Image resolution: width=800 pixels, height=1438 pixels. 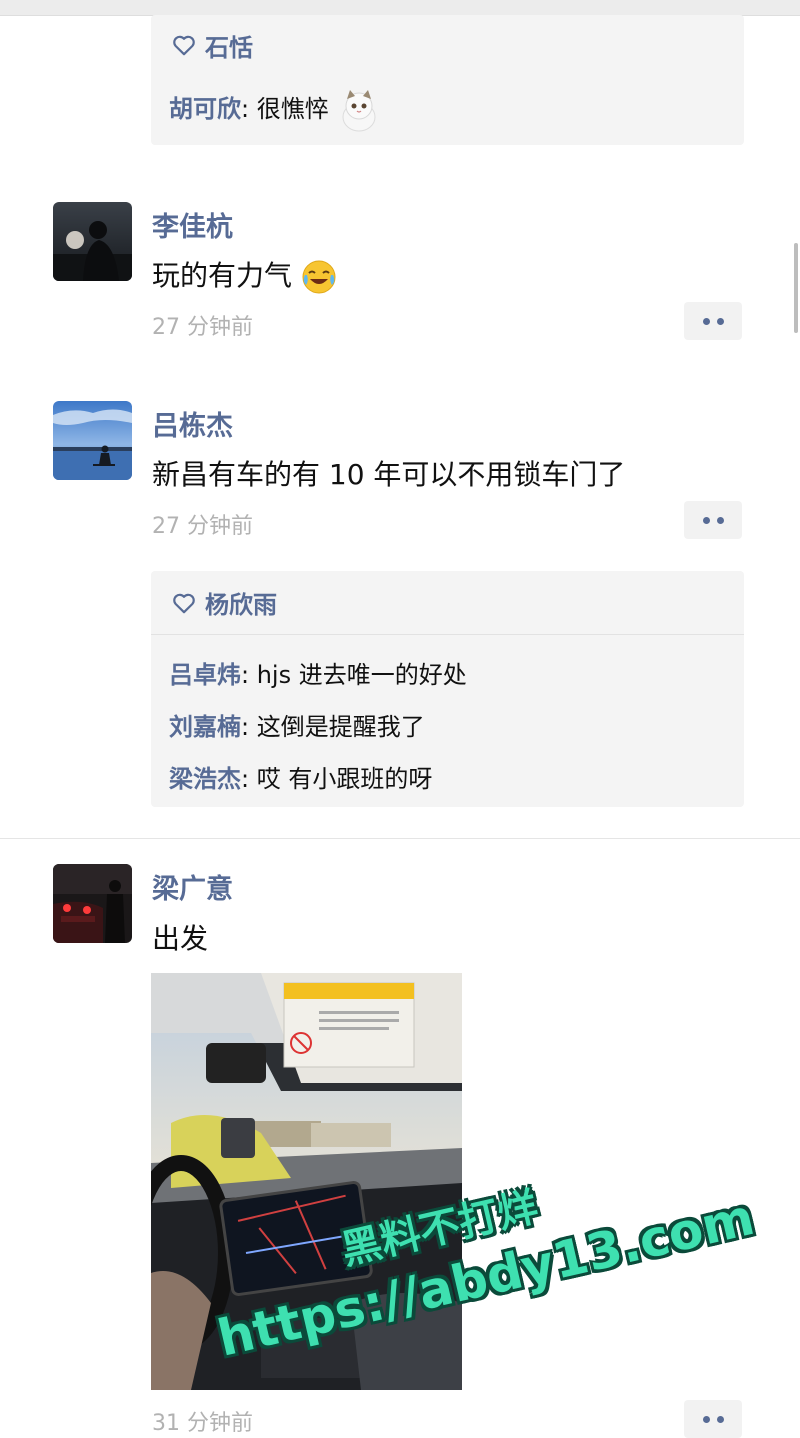 I want to click on comment-text: 这倒是提醒我了, so click(x=340, y=727).